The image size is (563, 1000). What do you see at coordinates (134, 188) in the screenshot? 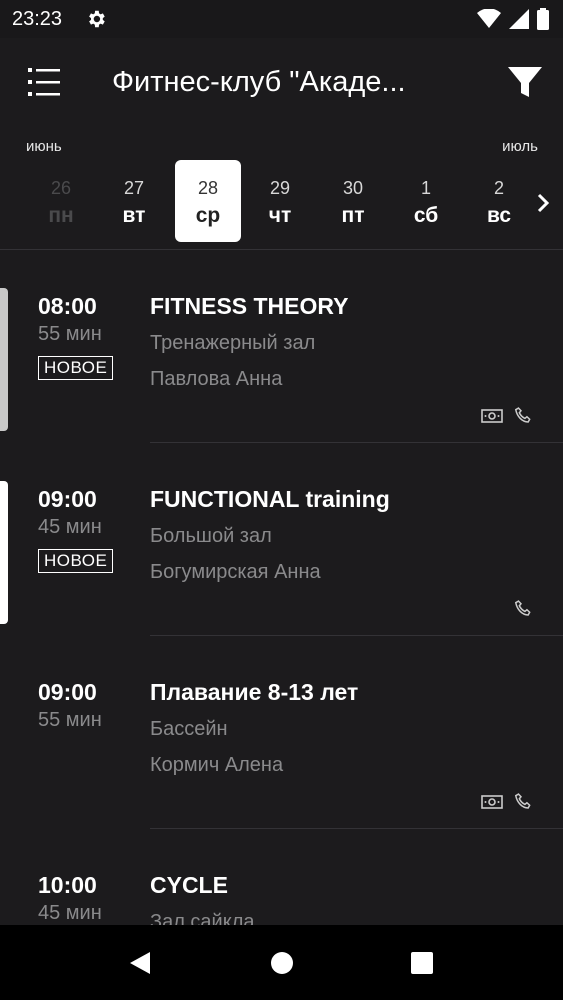
I see `day-number: 27` at bounding box center [134, 188].